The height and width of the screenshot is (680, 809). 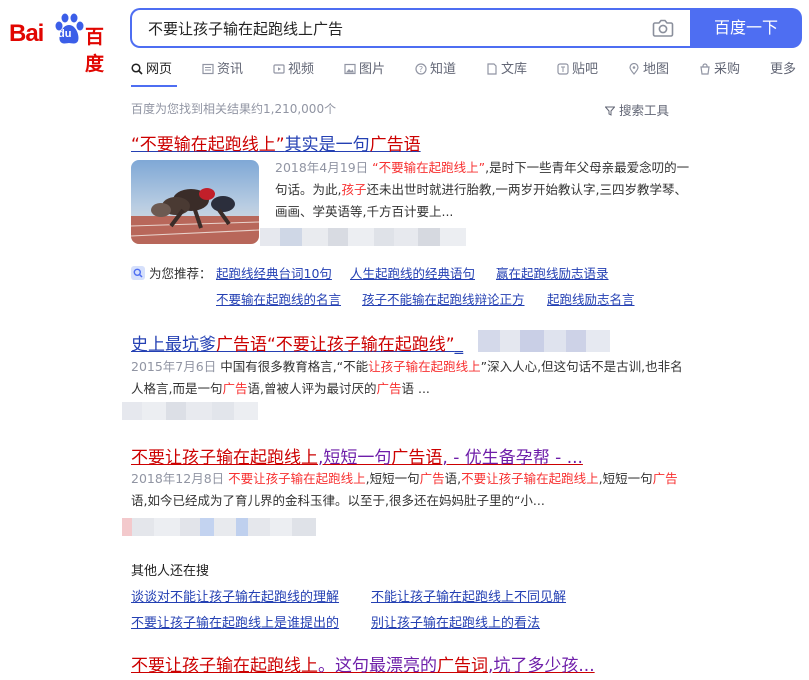 I want to click on search-tools-button: 搜索工具, so click(x=636, y=109).